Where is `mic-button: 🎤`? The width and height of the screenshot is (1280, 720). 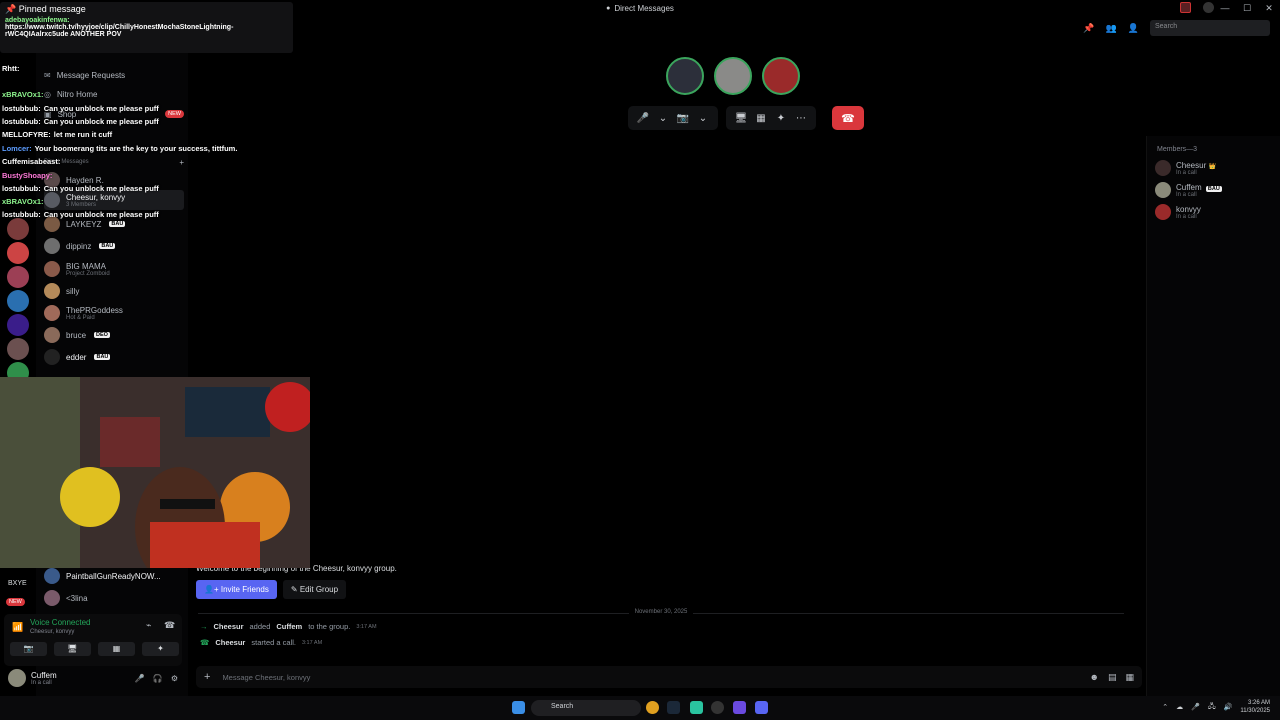
mic-button: 🎤 is located at coordinates (643, 118).